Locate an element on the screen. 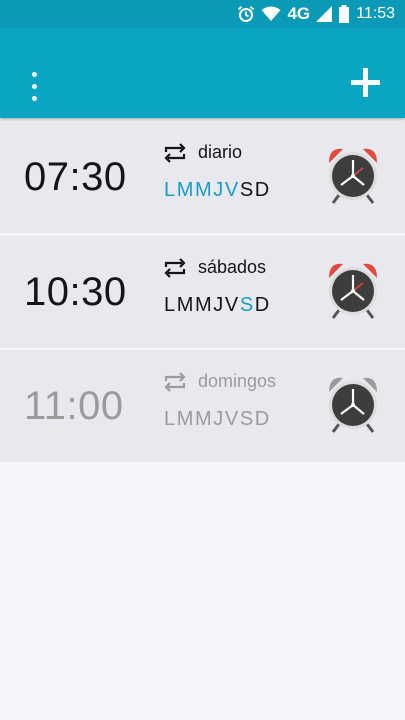  alarm-time: 10:30 is located at coordinates (75, 292).